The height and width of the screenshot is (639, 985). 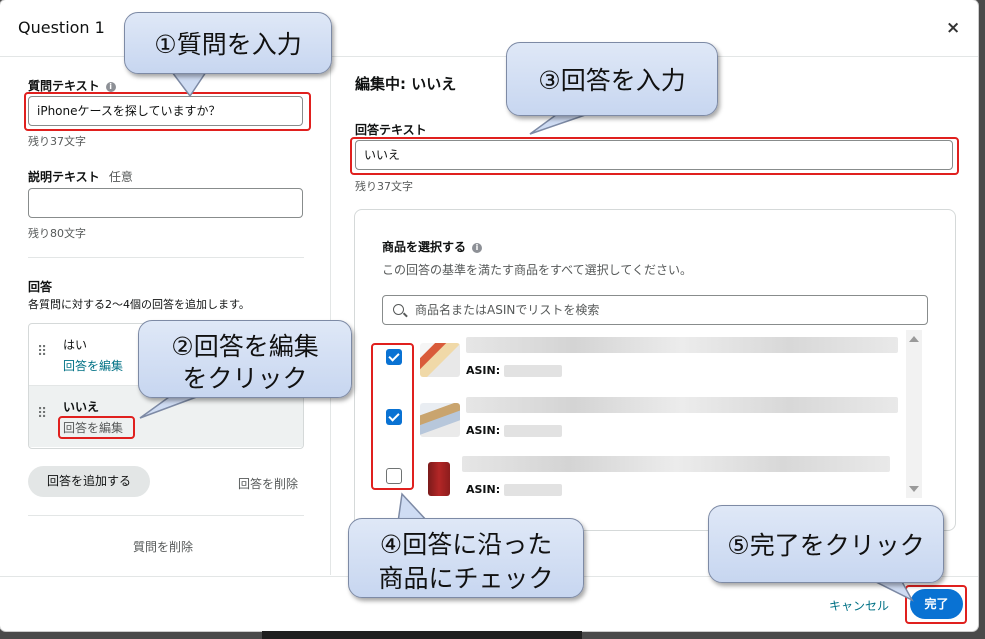 I want to click on callout-2: ②回答を編集 をクリック, so click(x=245, y=359).